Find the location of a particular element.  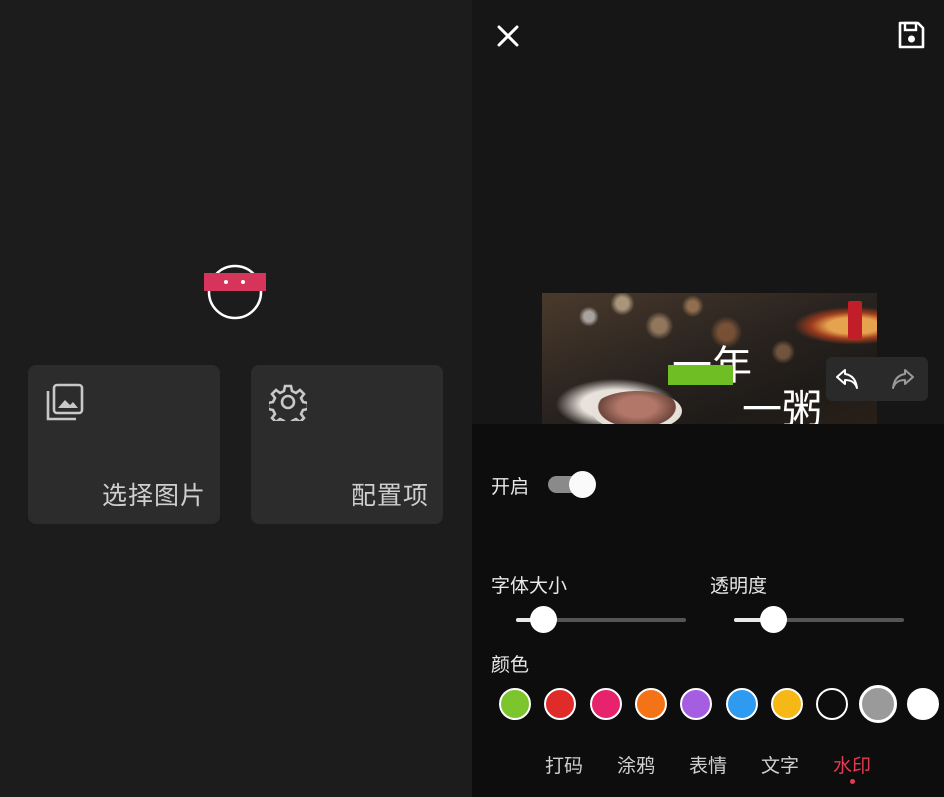

enable-toggle is located at coordinates (572, 485).